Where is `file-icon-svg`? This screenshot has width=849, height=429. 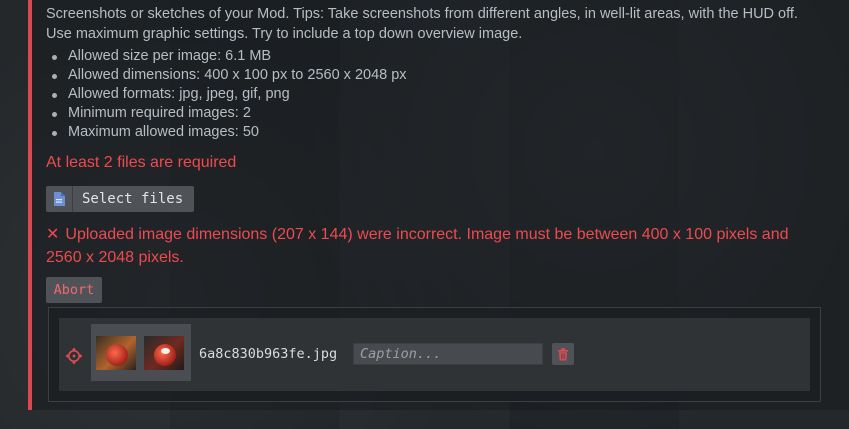
file-icon-svg is located at coordinates (59, 199).